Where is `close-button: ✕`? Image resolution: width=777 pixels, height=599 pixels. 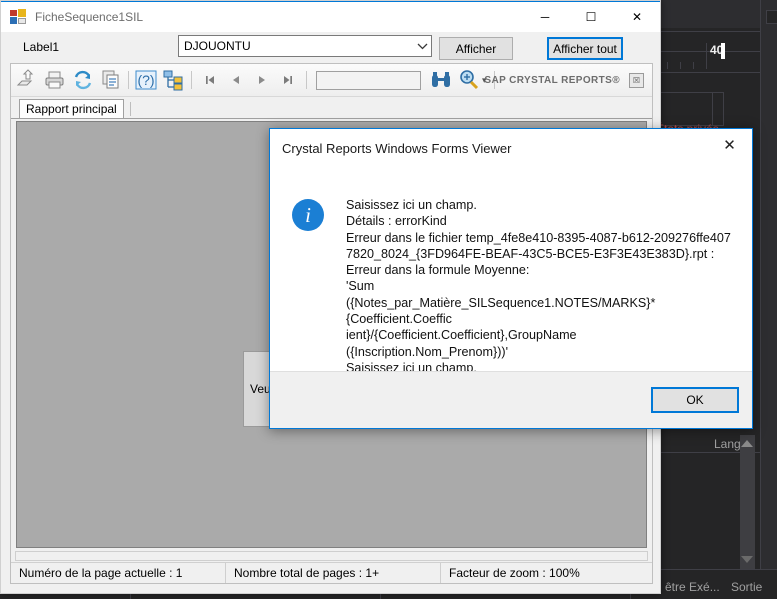
close-button: ✕ is located at coordinates (637, 16).